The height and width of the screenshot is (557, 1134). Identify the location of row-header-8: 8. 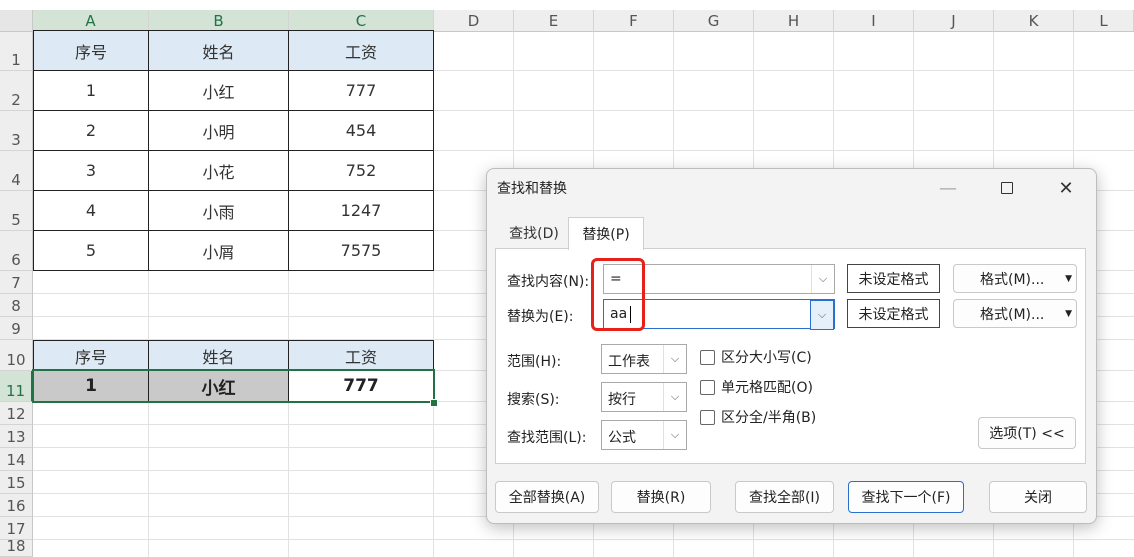
(16, 305).